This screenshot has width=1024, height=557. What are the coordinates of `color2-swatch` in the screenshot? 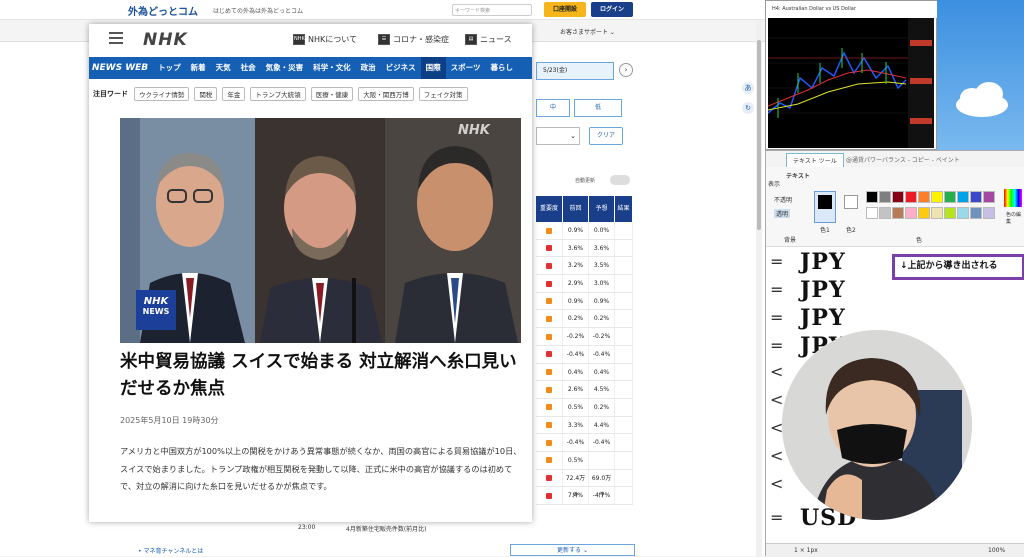 It's located at (851, 202).